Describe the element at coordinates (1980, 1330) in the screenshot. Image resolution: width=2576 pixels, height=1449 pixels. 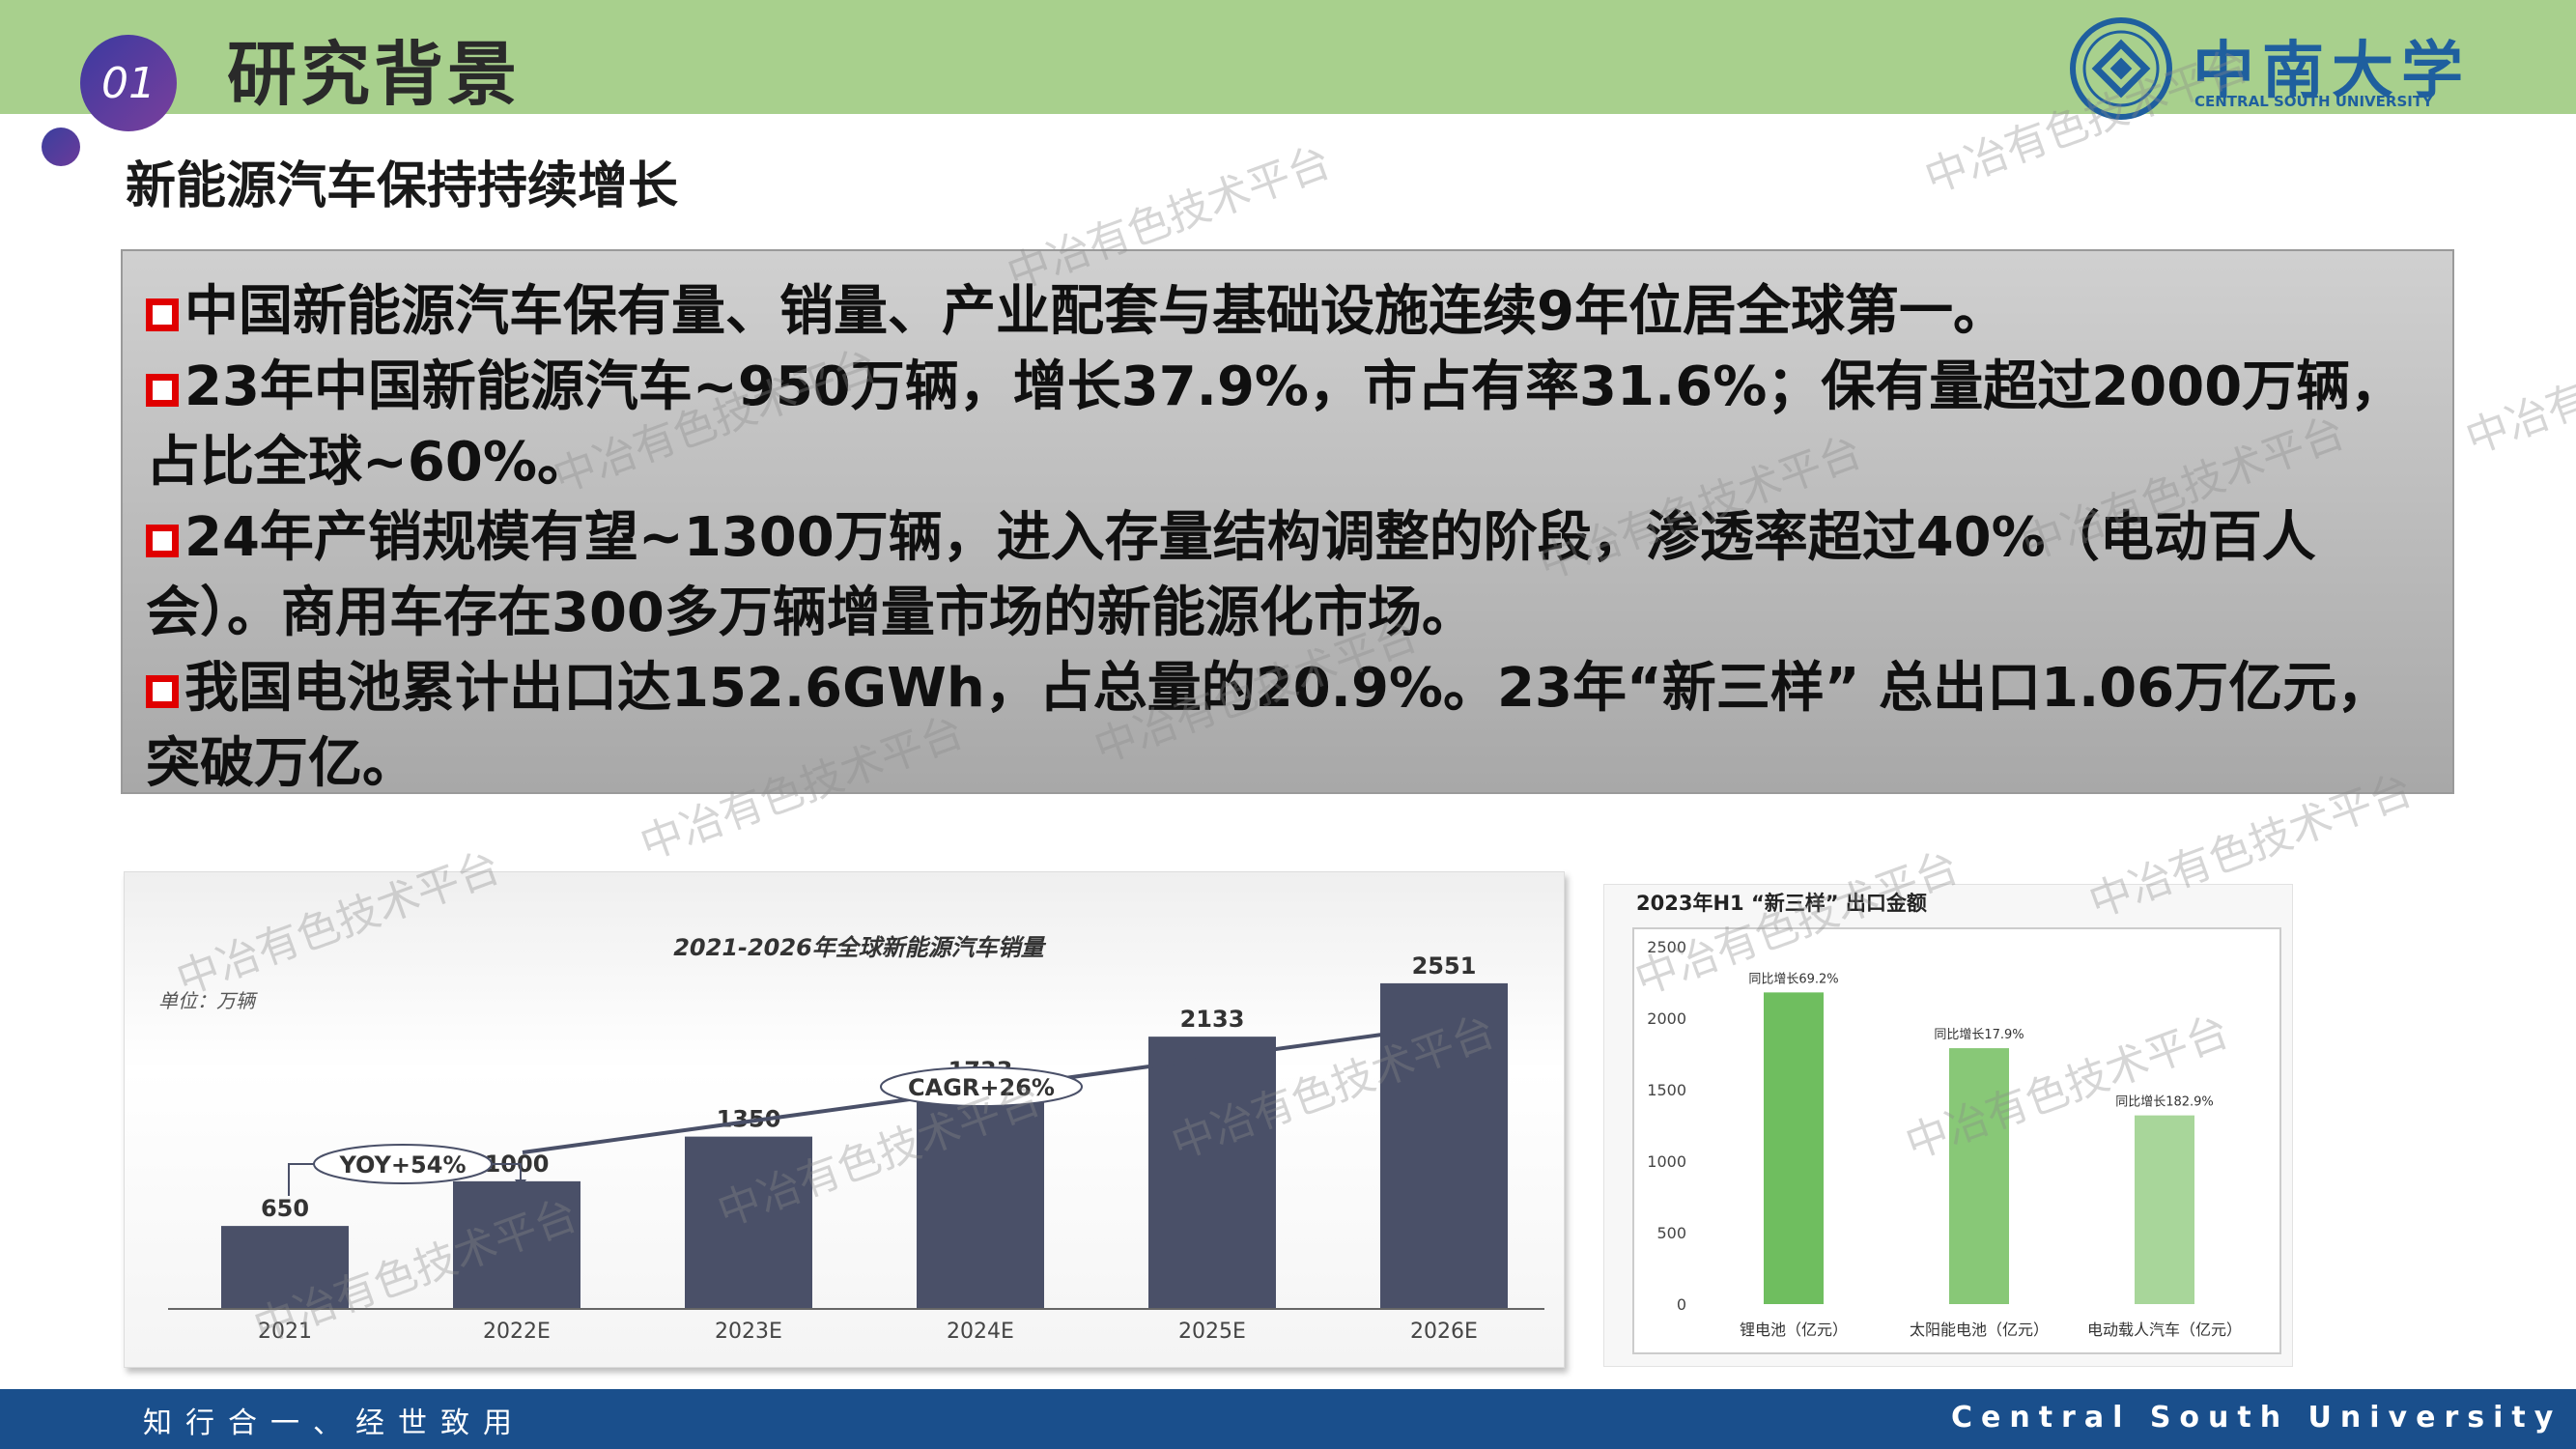
I see `x-tick-label: 太阳能电池（亿元）` at that location.